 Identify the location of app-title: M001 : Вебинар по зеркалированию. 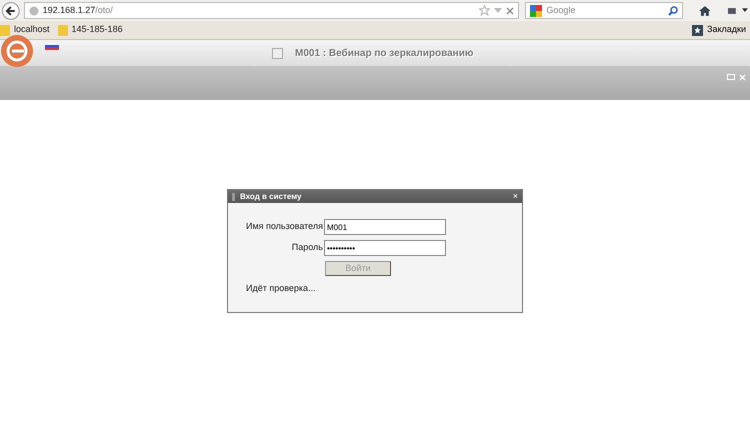
(384, 53).